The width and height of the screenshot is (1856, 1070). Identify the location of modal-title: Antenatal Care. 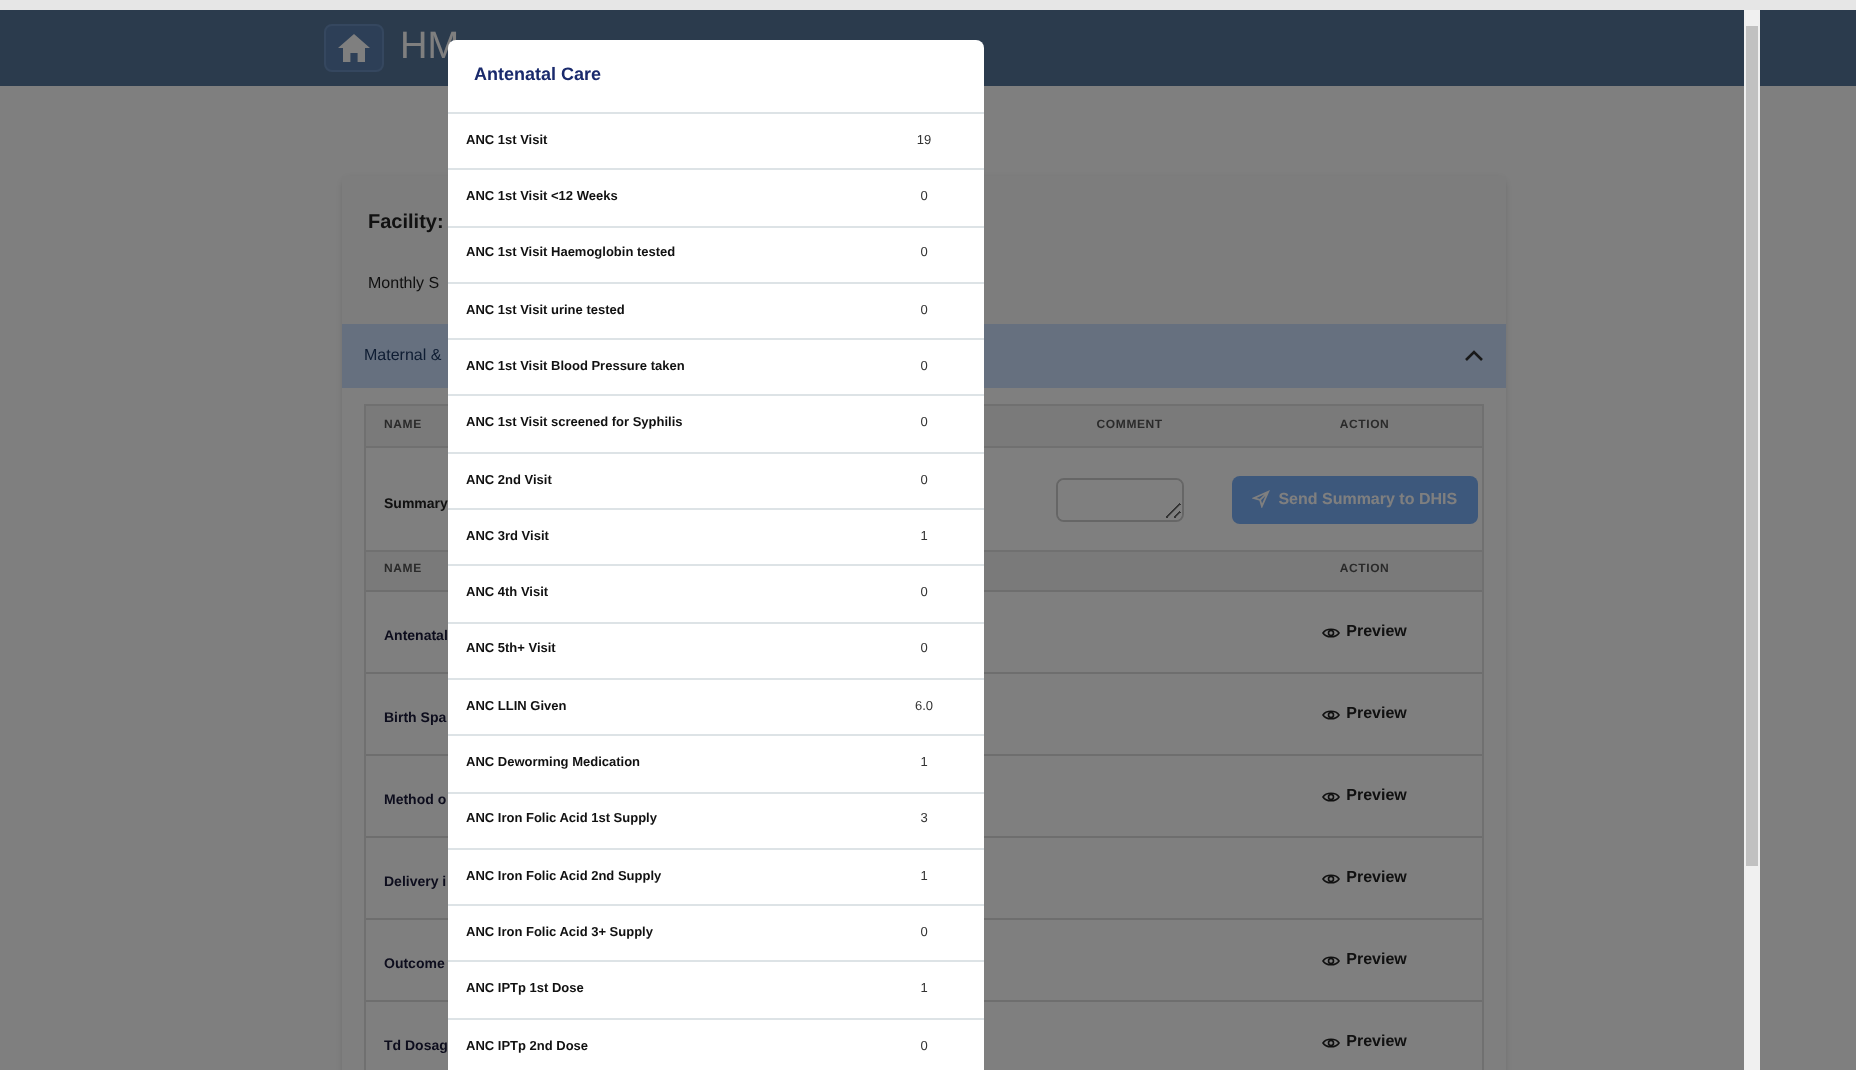
(538, 75).